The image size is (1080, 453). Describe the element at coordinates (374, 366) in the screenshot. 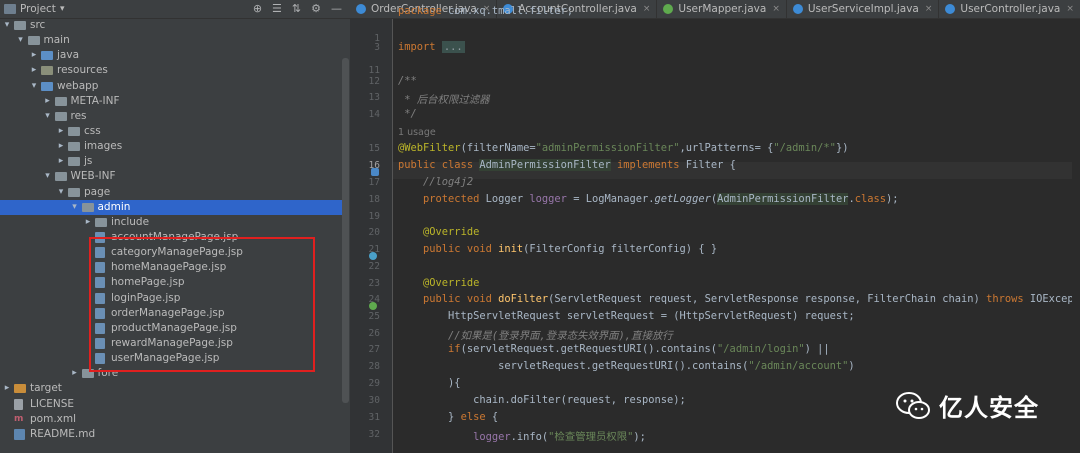

I see `line-number: 28` at that location.